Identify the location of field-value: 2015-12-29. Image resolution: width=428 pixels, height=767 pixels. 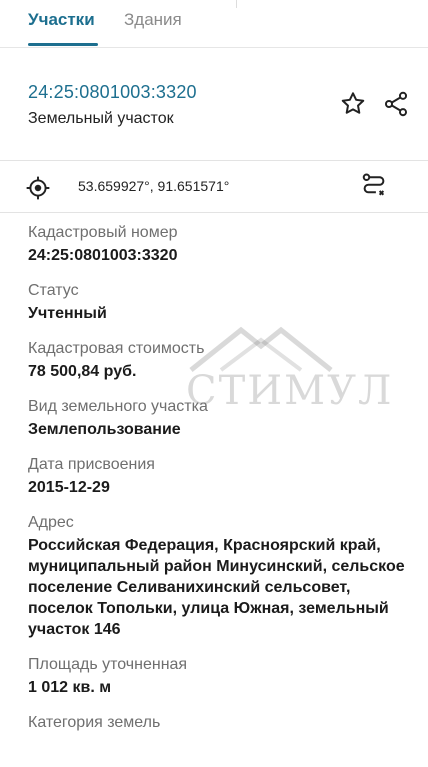
(69, 487).